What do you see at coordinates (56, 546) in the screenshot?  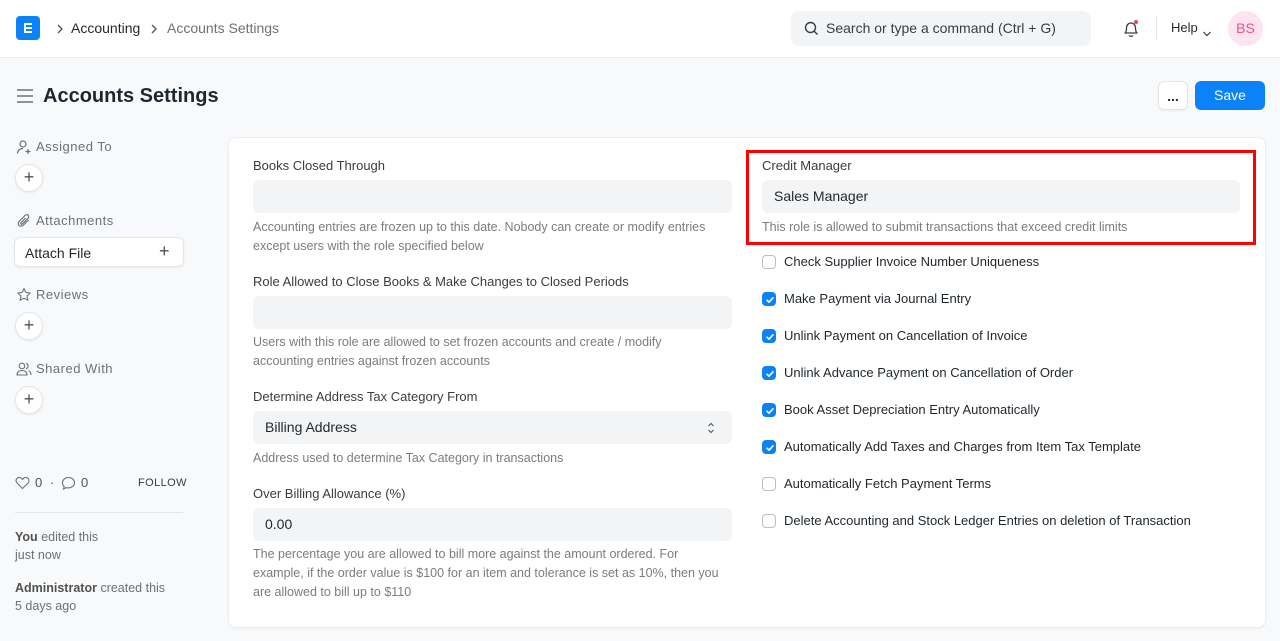 I see `activity-item: You edited this just now` at bounding box center [56, 546].